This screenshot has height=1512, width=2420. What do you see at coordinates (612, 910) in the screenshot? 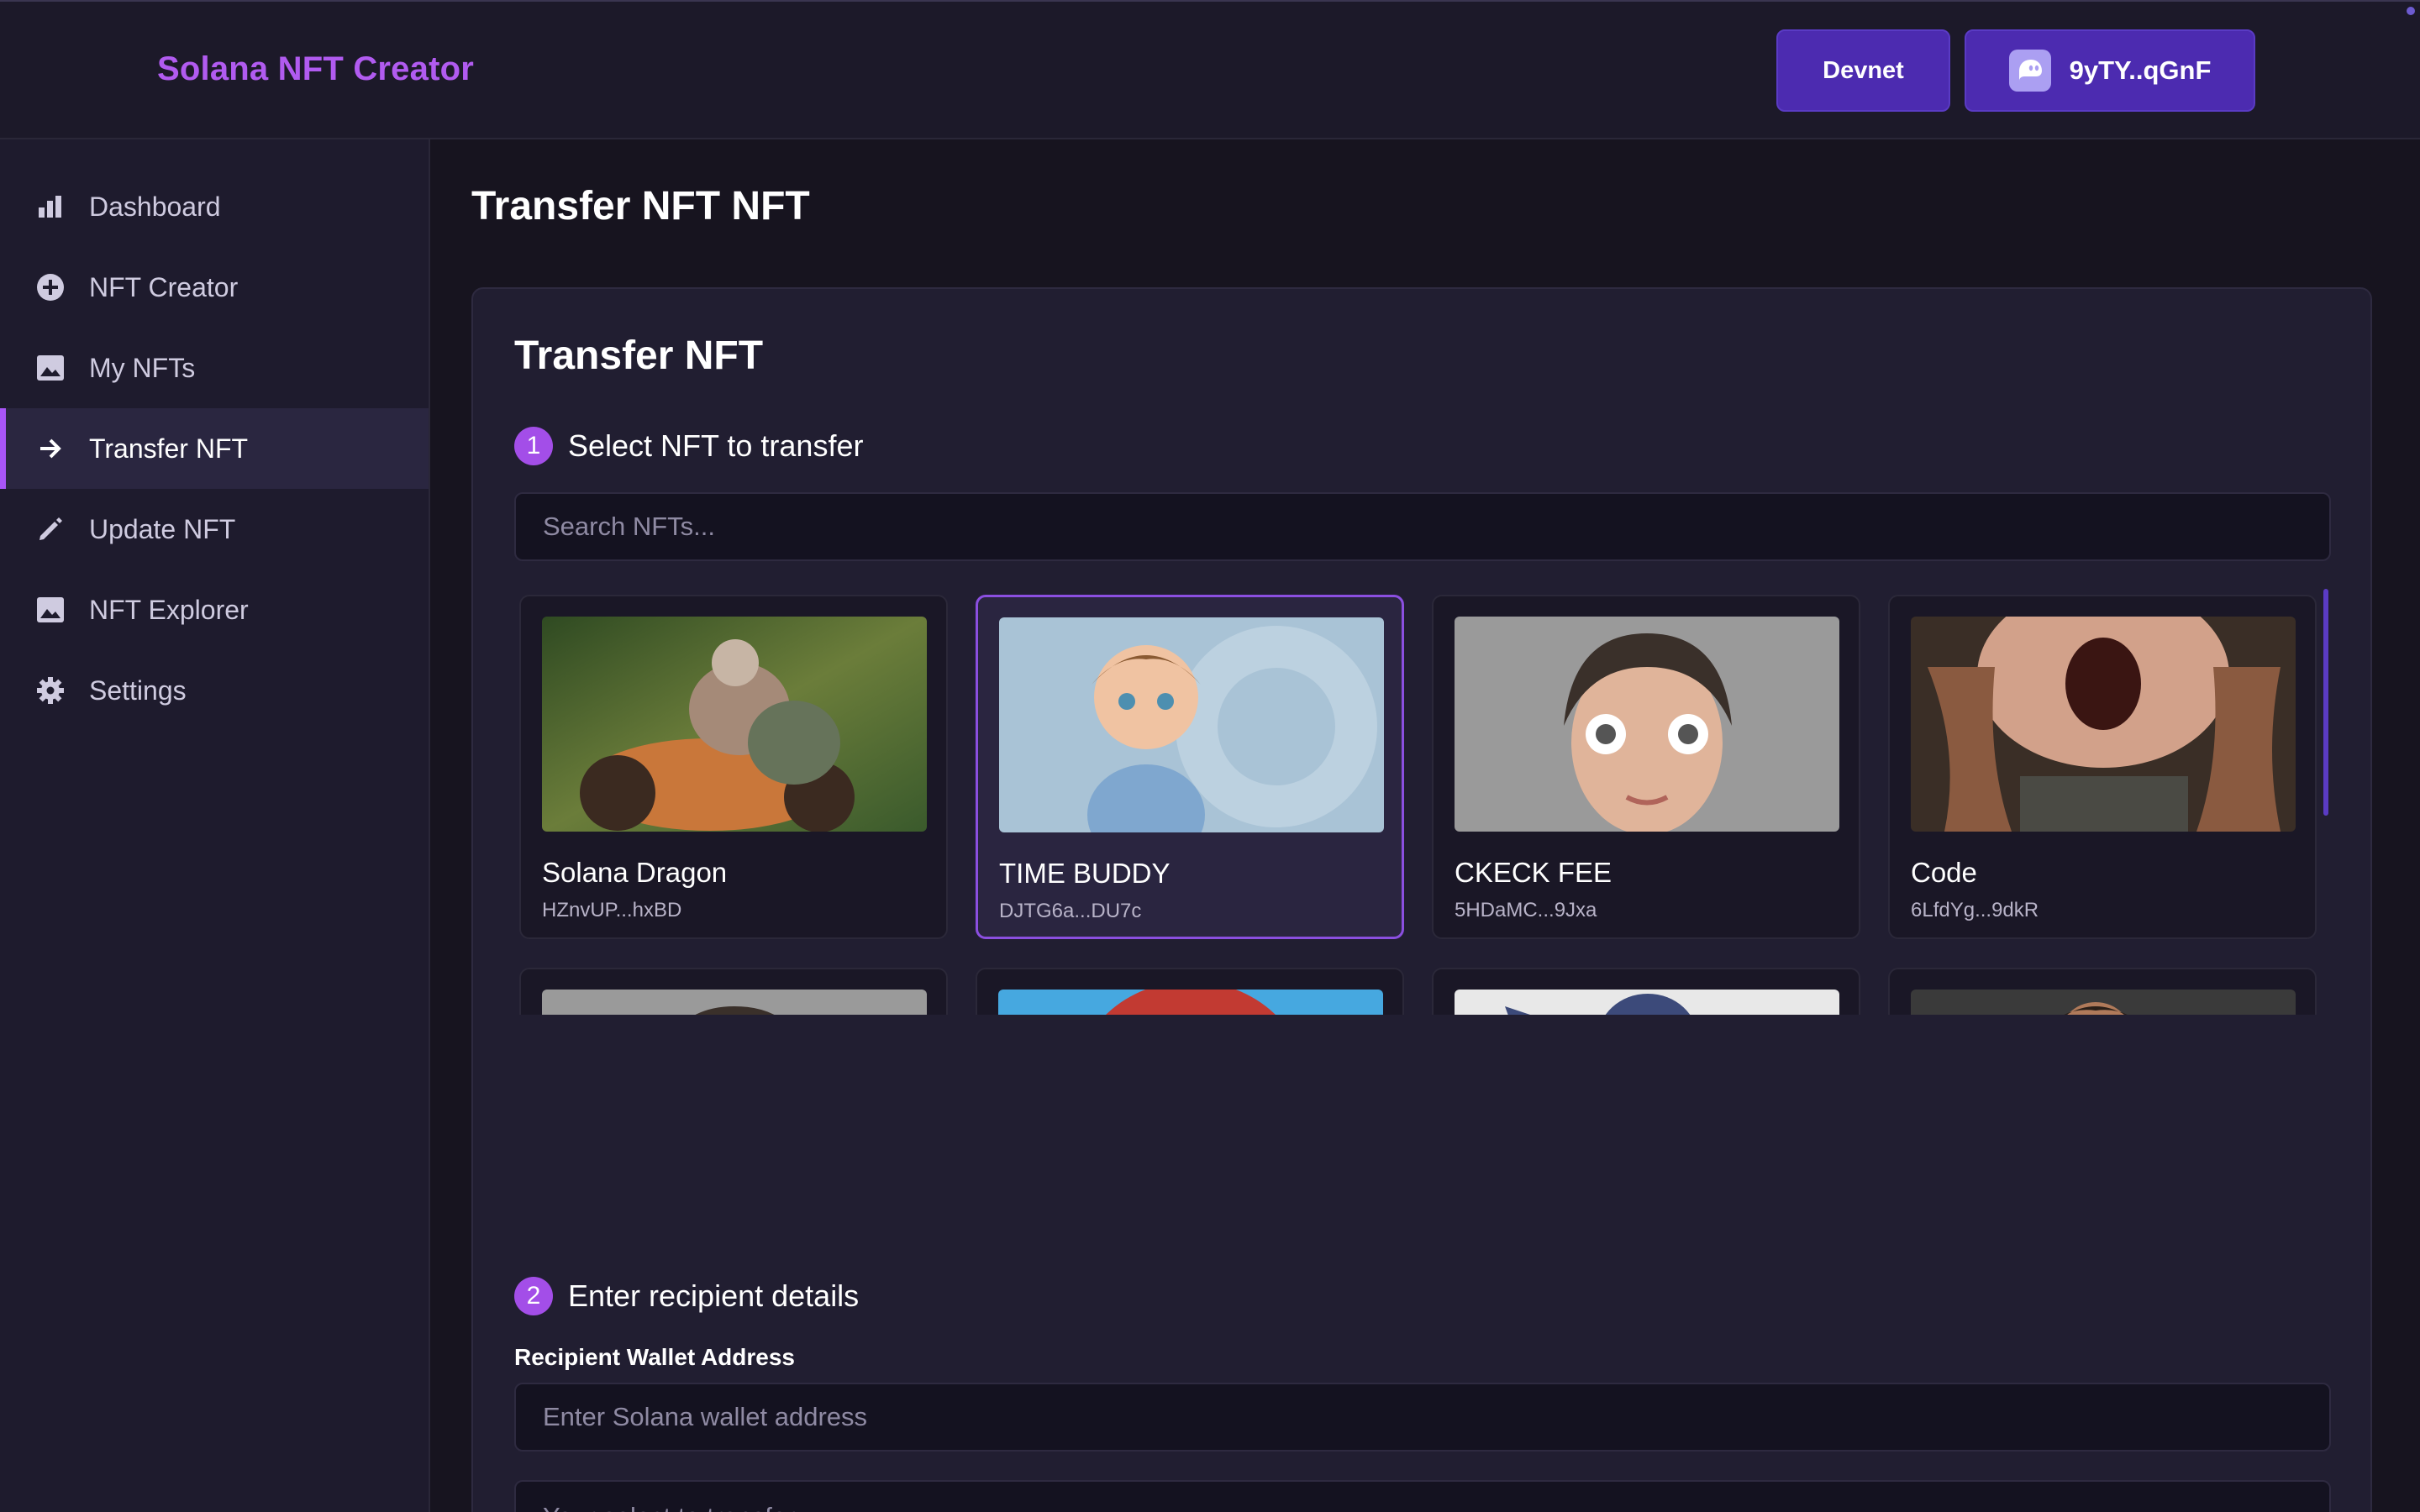
I see `nft-address: HZnvUP...hxBD` at bounding box center [612, 910].